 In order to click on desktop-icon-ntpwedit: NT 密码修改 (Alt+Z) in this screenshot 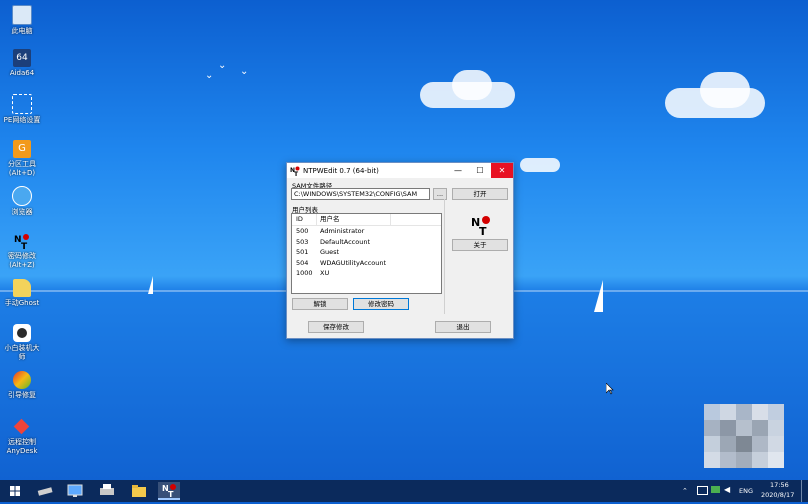, I will do `click(22, 251)`.